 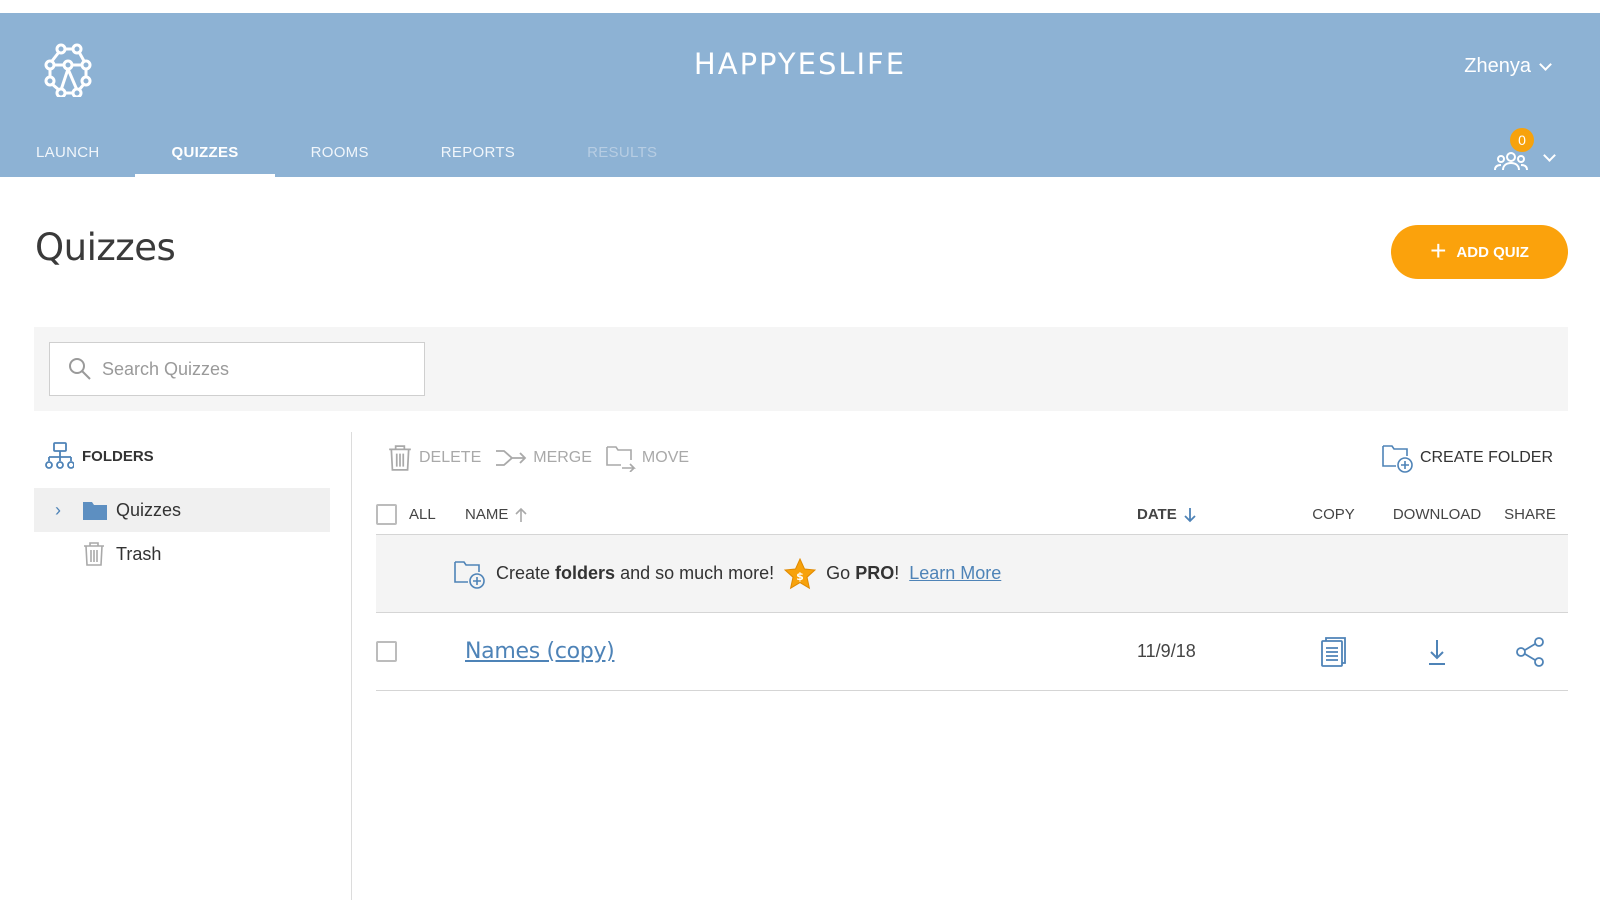 What do you see at coordinates (1438, 250) in the screenshot?
I see `plus-icon: +` at bounding box center [1438, 250].